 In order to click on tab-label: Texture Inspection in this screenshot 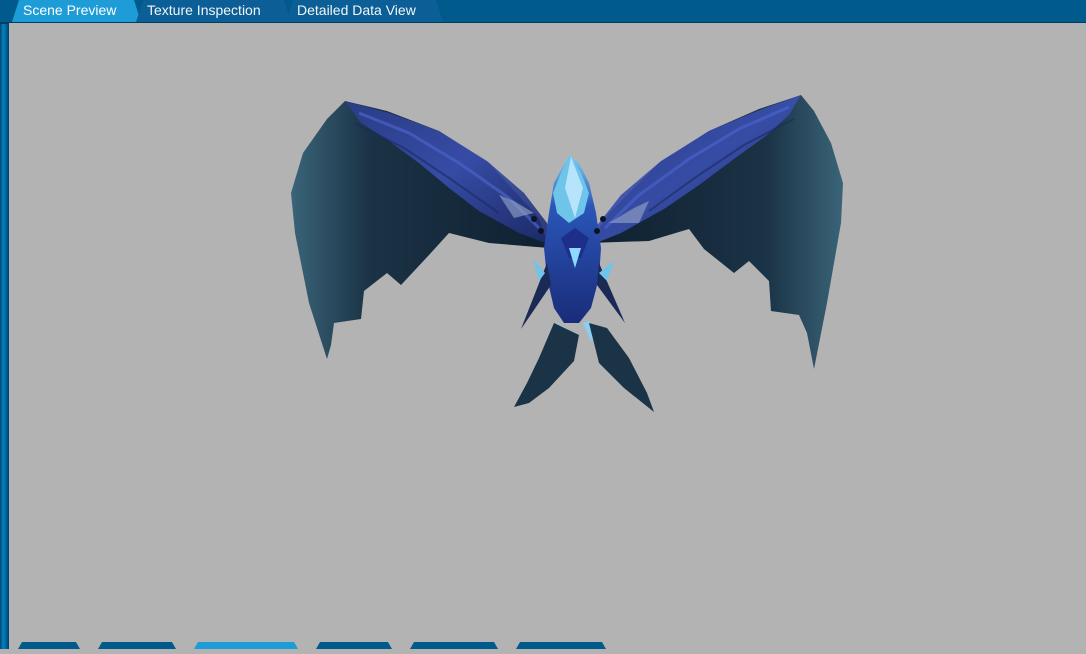, I will do `click(204, 10)`.